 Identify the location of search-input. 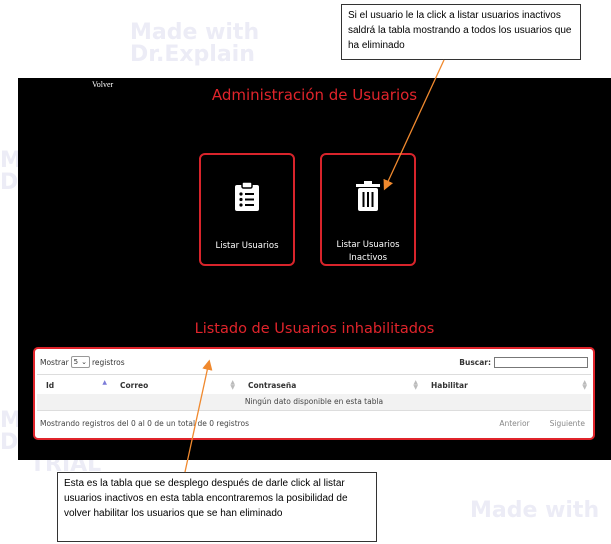
(541, 362).